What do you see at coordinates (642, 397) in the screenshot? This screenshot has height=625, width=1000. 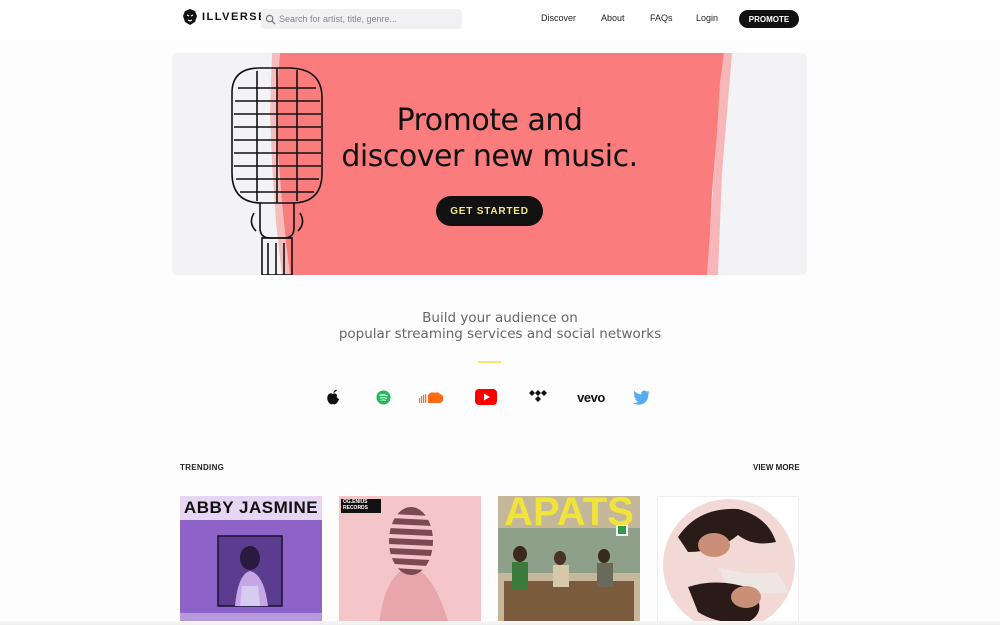 I see `twitter-icon` at bounding box center [642, 397].